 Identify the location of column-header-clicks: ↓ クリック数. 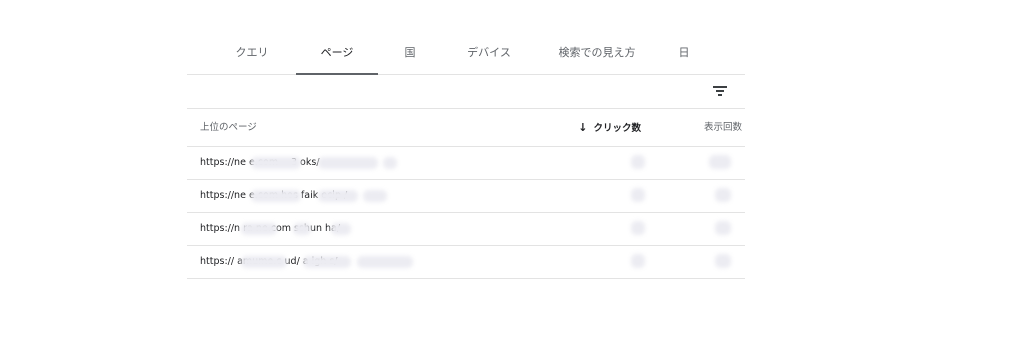
(609, 128).